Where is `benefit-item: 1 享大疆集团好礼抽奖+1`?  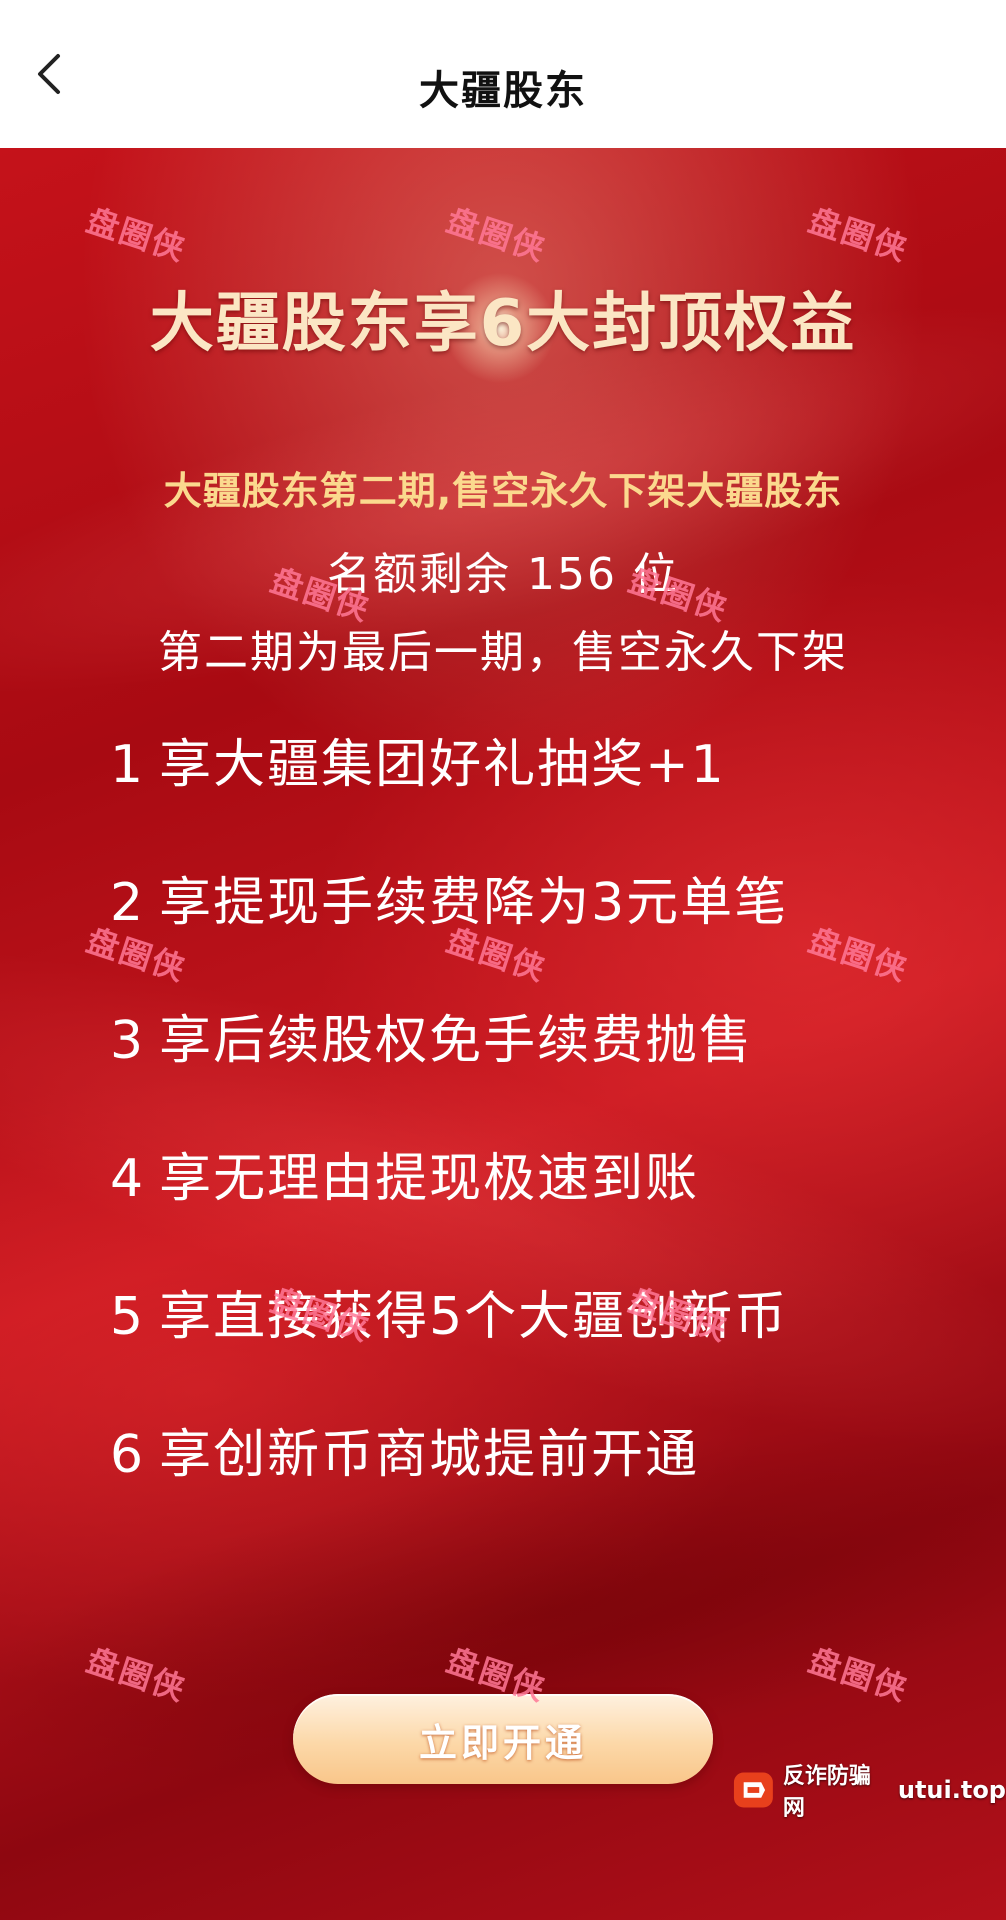
benefit-item: 1 享大疆集团好礼抽奖+1 is located at coordinates (449, 791).